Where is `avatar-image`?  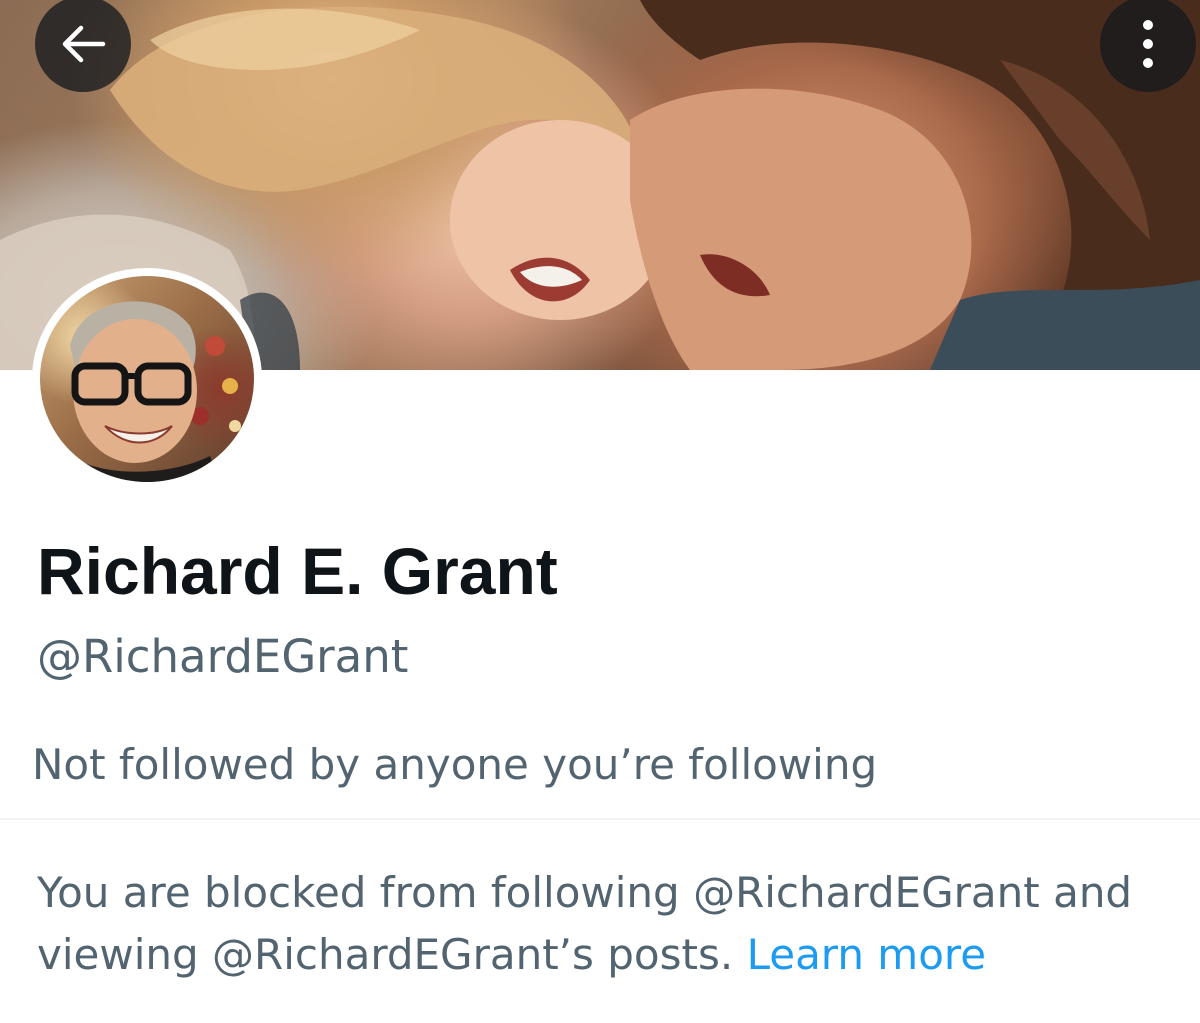 avatar-image is located at coordinates (147, 379).